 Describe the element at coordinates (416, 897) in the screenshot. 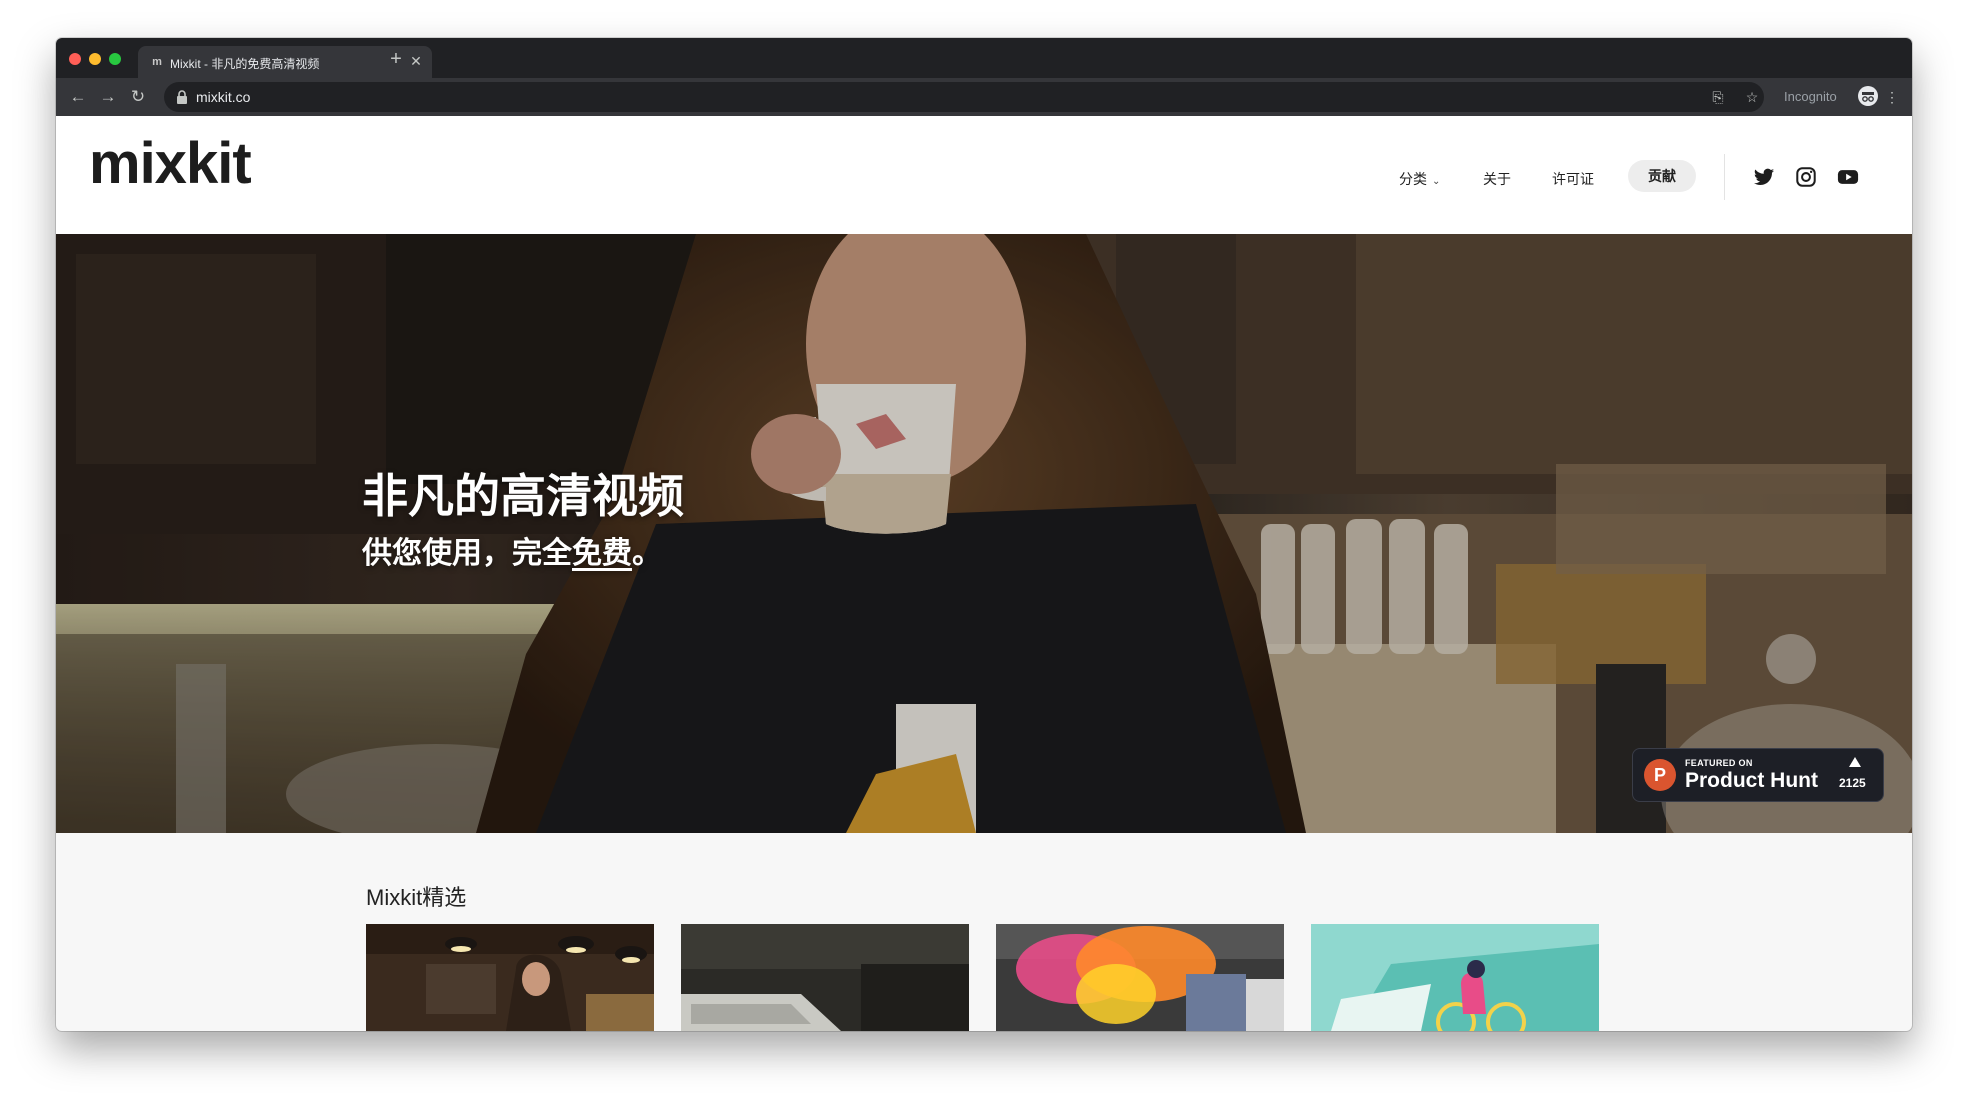

I see `featured-section-title: Mixkit精选` at that location.